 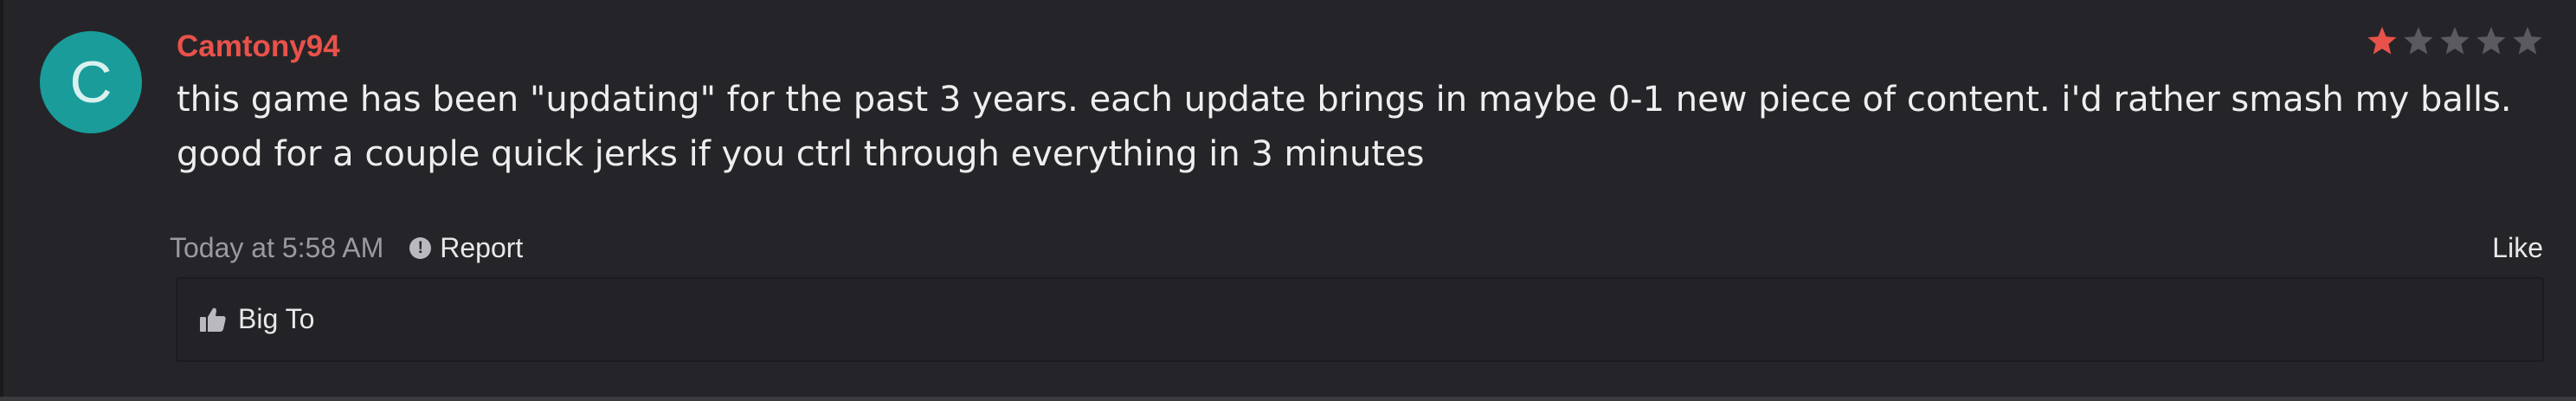 What do you see at coordinates (1, 200) in the screenshot?
I see `left-border` at bounding box center [1, 200].